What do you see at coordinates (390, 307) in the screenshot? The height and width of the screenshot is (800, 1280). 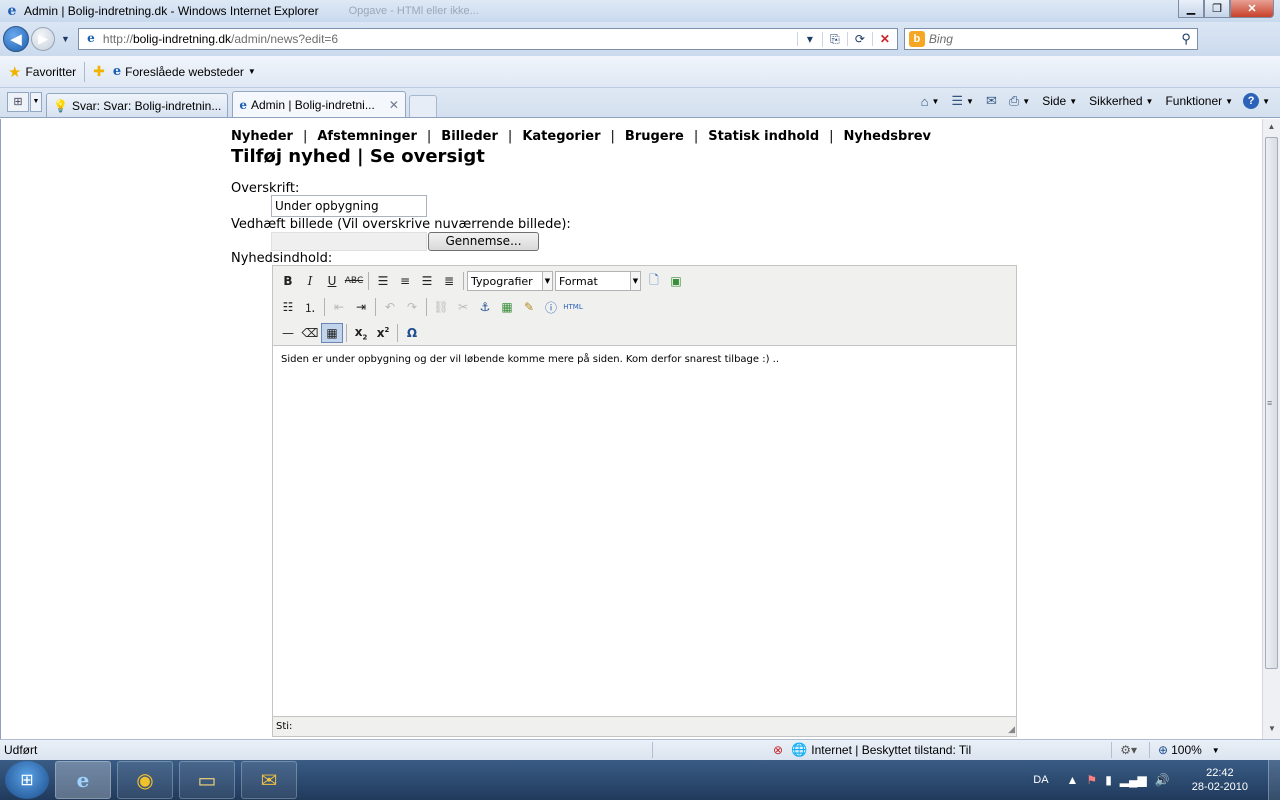 I see `undo-icon: ↶` at bounding box center [390, 307].